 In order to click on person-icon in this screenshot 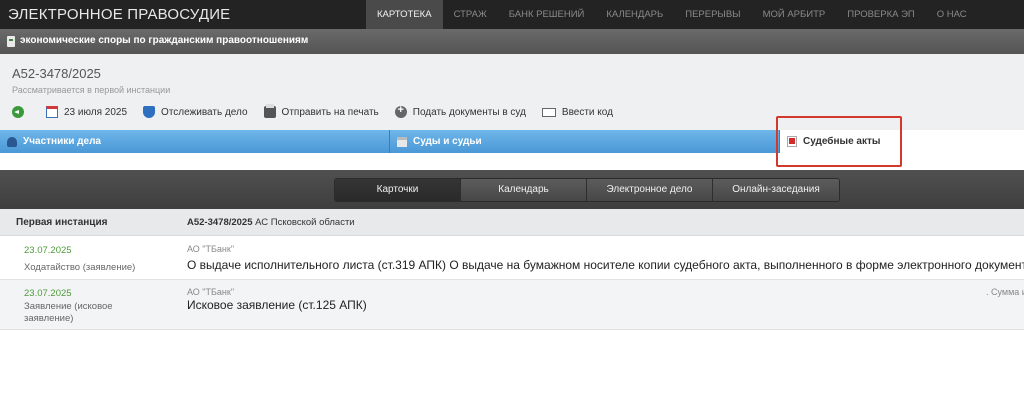, I will do `click(12, 141)`.